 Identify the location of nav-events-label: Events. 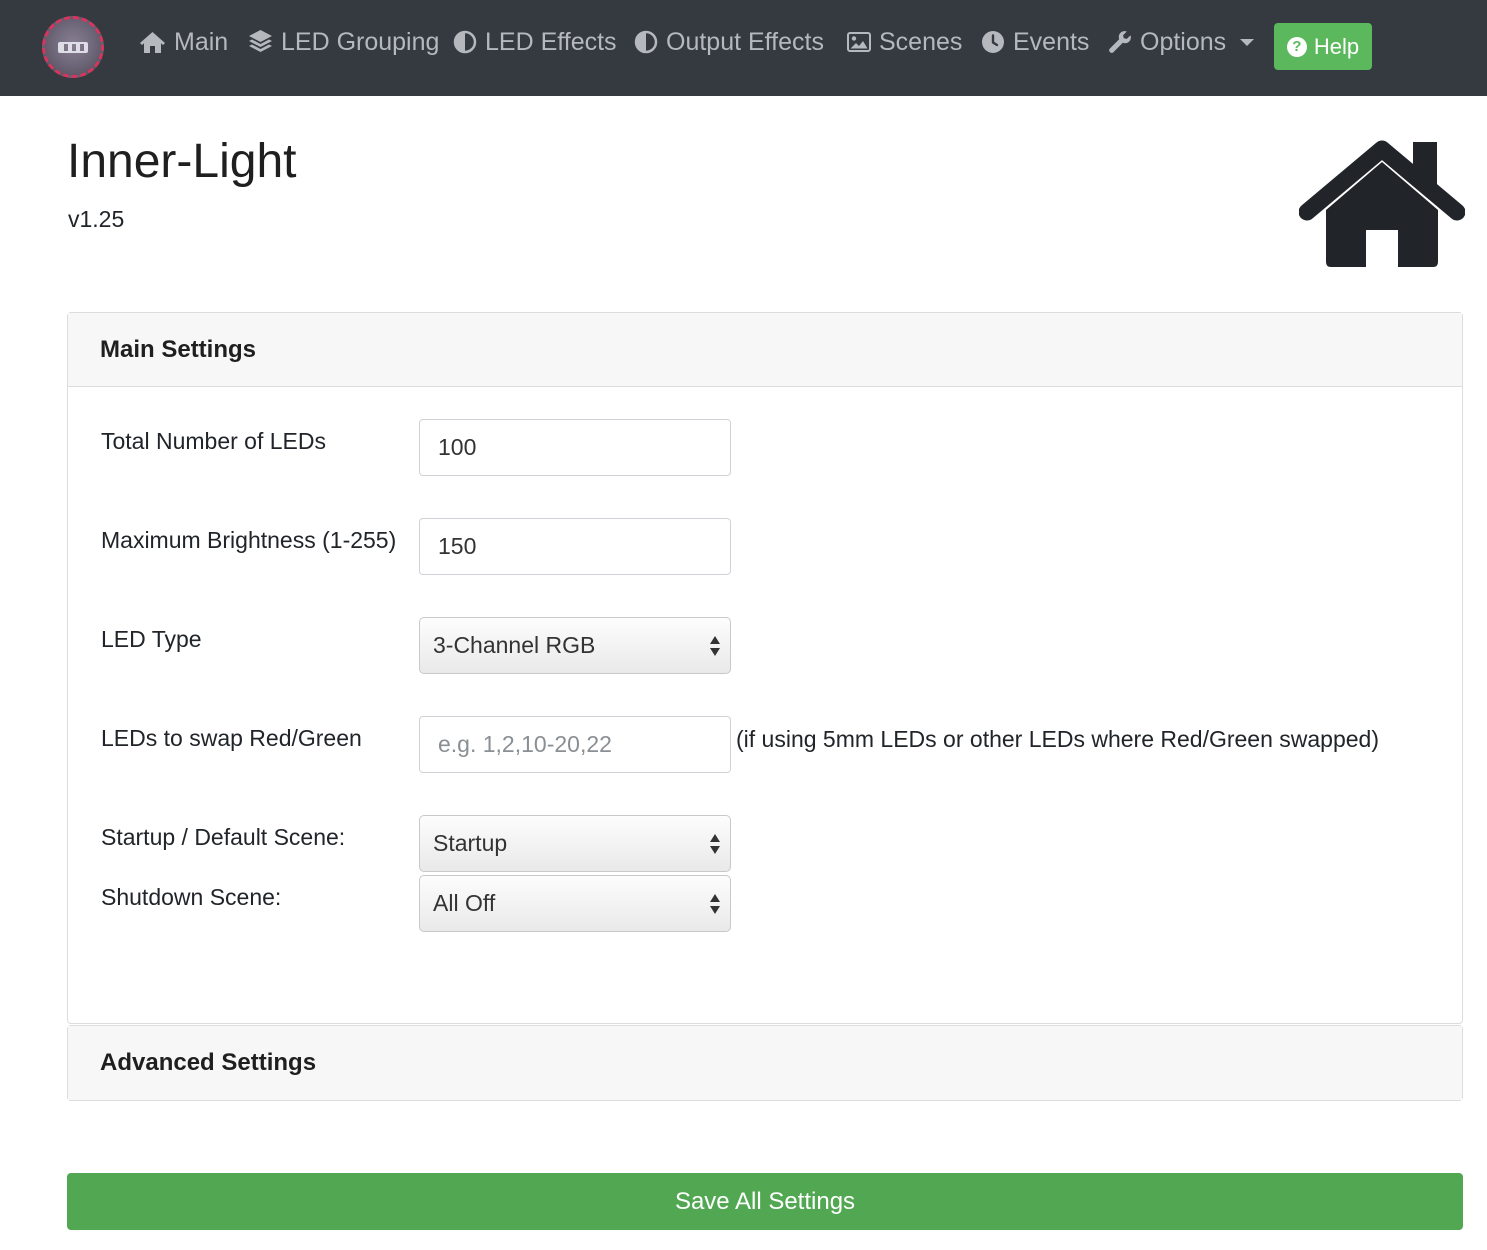
(1051, 41).